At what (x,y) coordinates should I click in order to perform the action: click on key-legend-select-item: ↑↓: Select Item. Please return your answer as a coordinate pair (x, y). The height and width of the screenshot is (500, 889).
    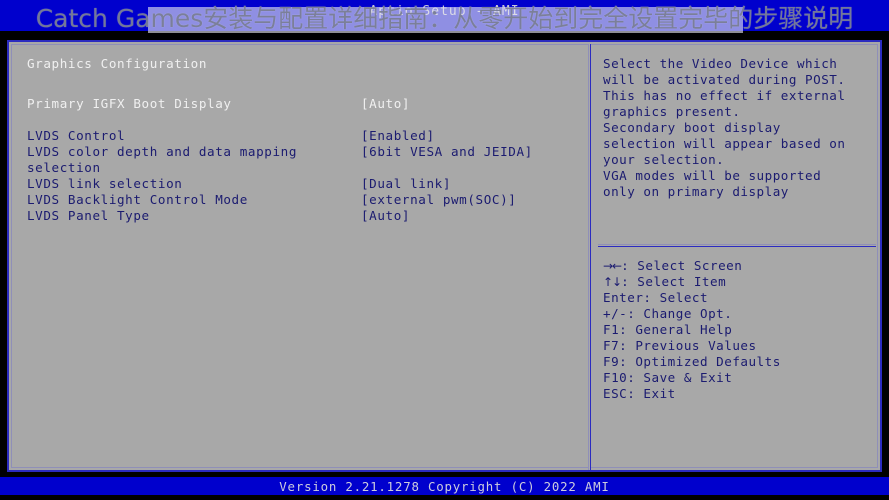
    Looking at the image, I should click on (739, 282).